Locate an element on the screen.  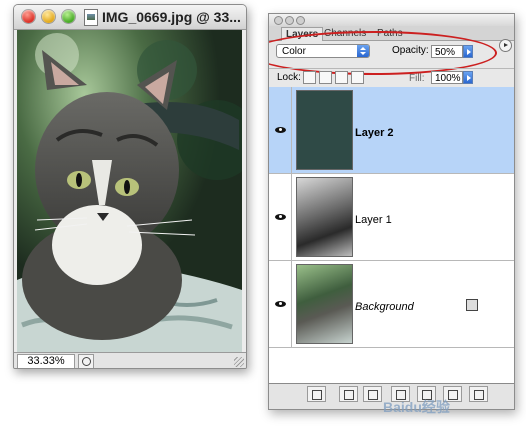
close-icon is located at coordinates (28, 16).